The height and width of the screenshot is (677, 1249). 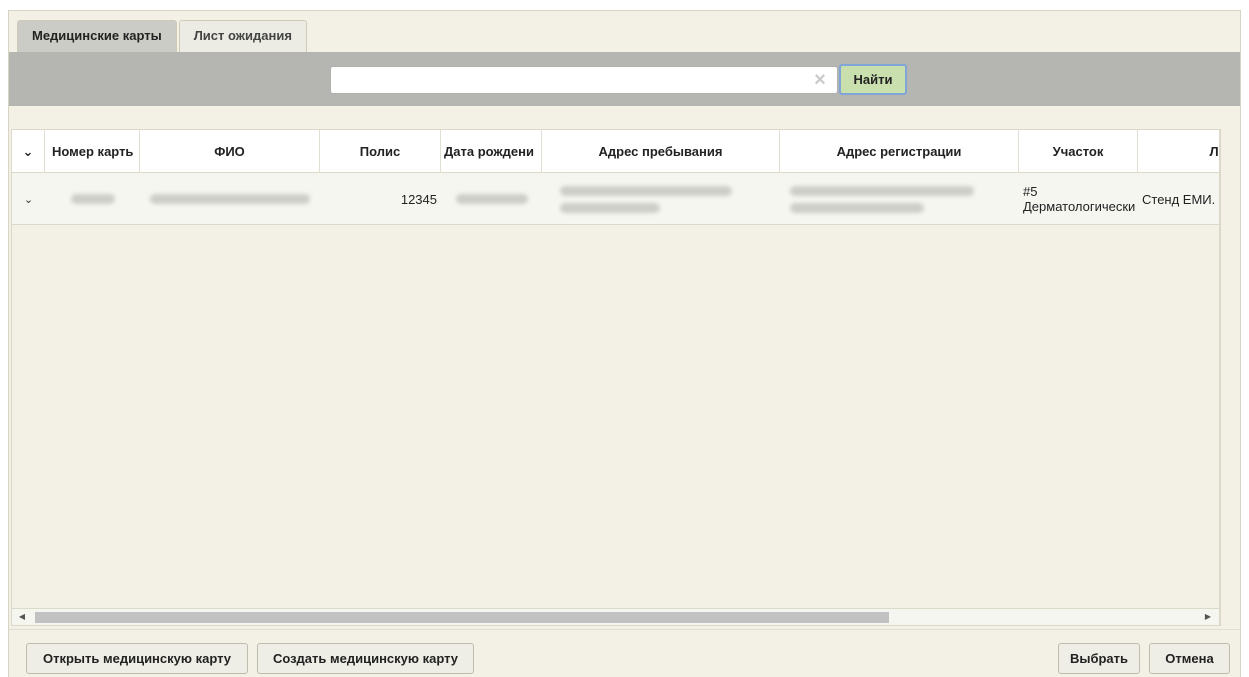 What do you see at coordinates (1030, 191) in the screenshot?
I see `uchastok-number: #5` at bounding box center [1030, 191].